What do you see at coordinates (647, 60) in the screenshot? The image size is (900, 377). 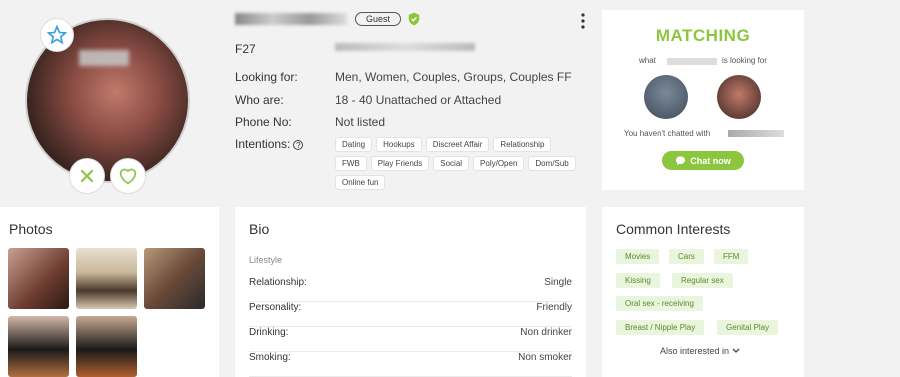 I see `matching-what: what` at bounding box center [647, 60].